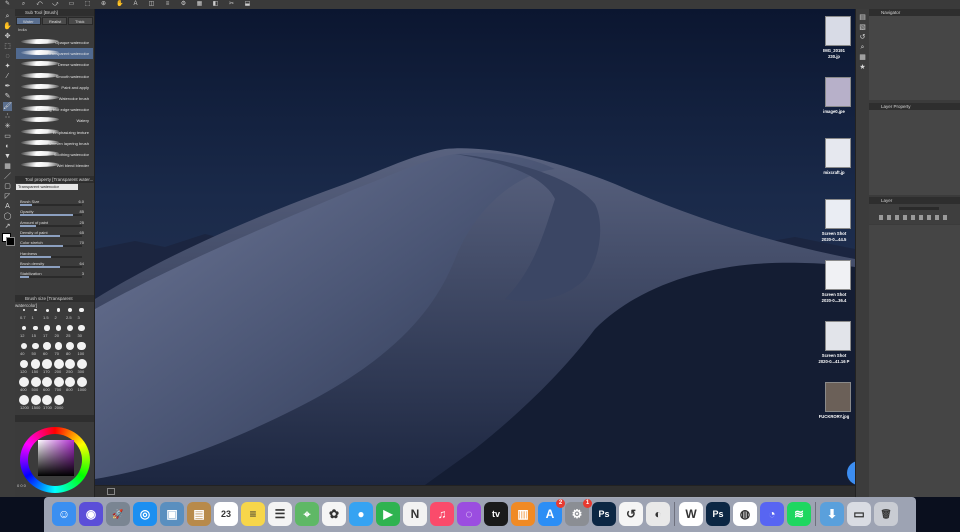 The image size is (960, 532). Describe the element at coordinates (54, 98) in the screenshot. I see `brush-item: Watercolor brush` at that location.